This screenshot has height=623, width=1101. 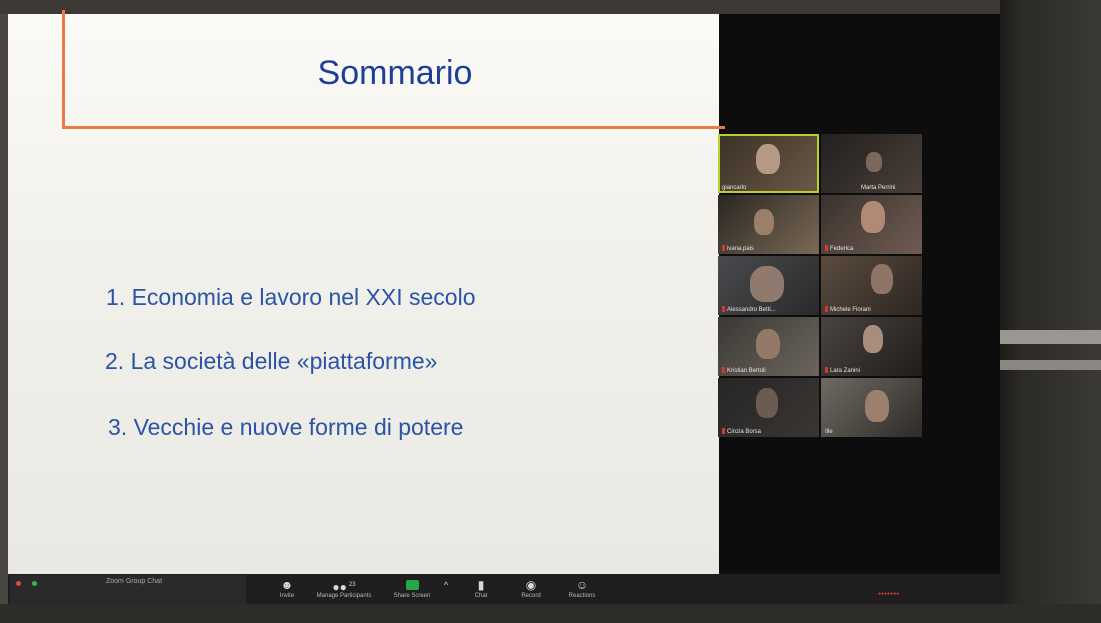 I want to click on participant-tile-ivana: ivana.pais, so click(x=768, y=224).